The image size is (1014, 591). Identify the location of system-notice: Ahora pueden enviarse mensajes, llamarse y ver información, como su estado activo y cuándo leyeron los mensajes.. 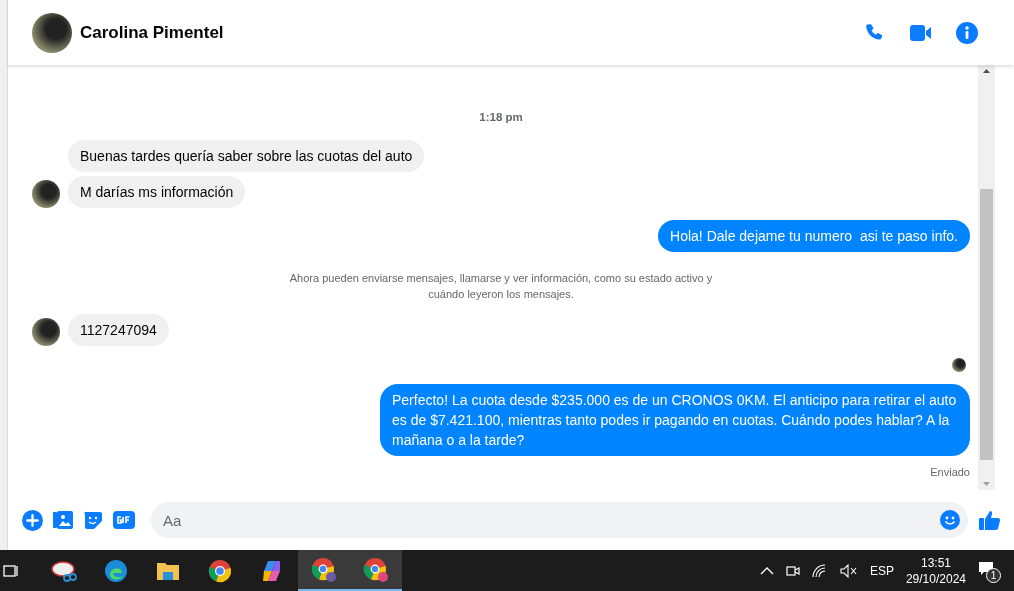
(501, 287).